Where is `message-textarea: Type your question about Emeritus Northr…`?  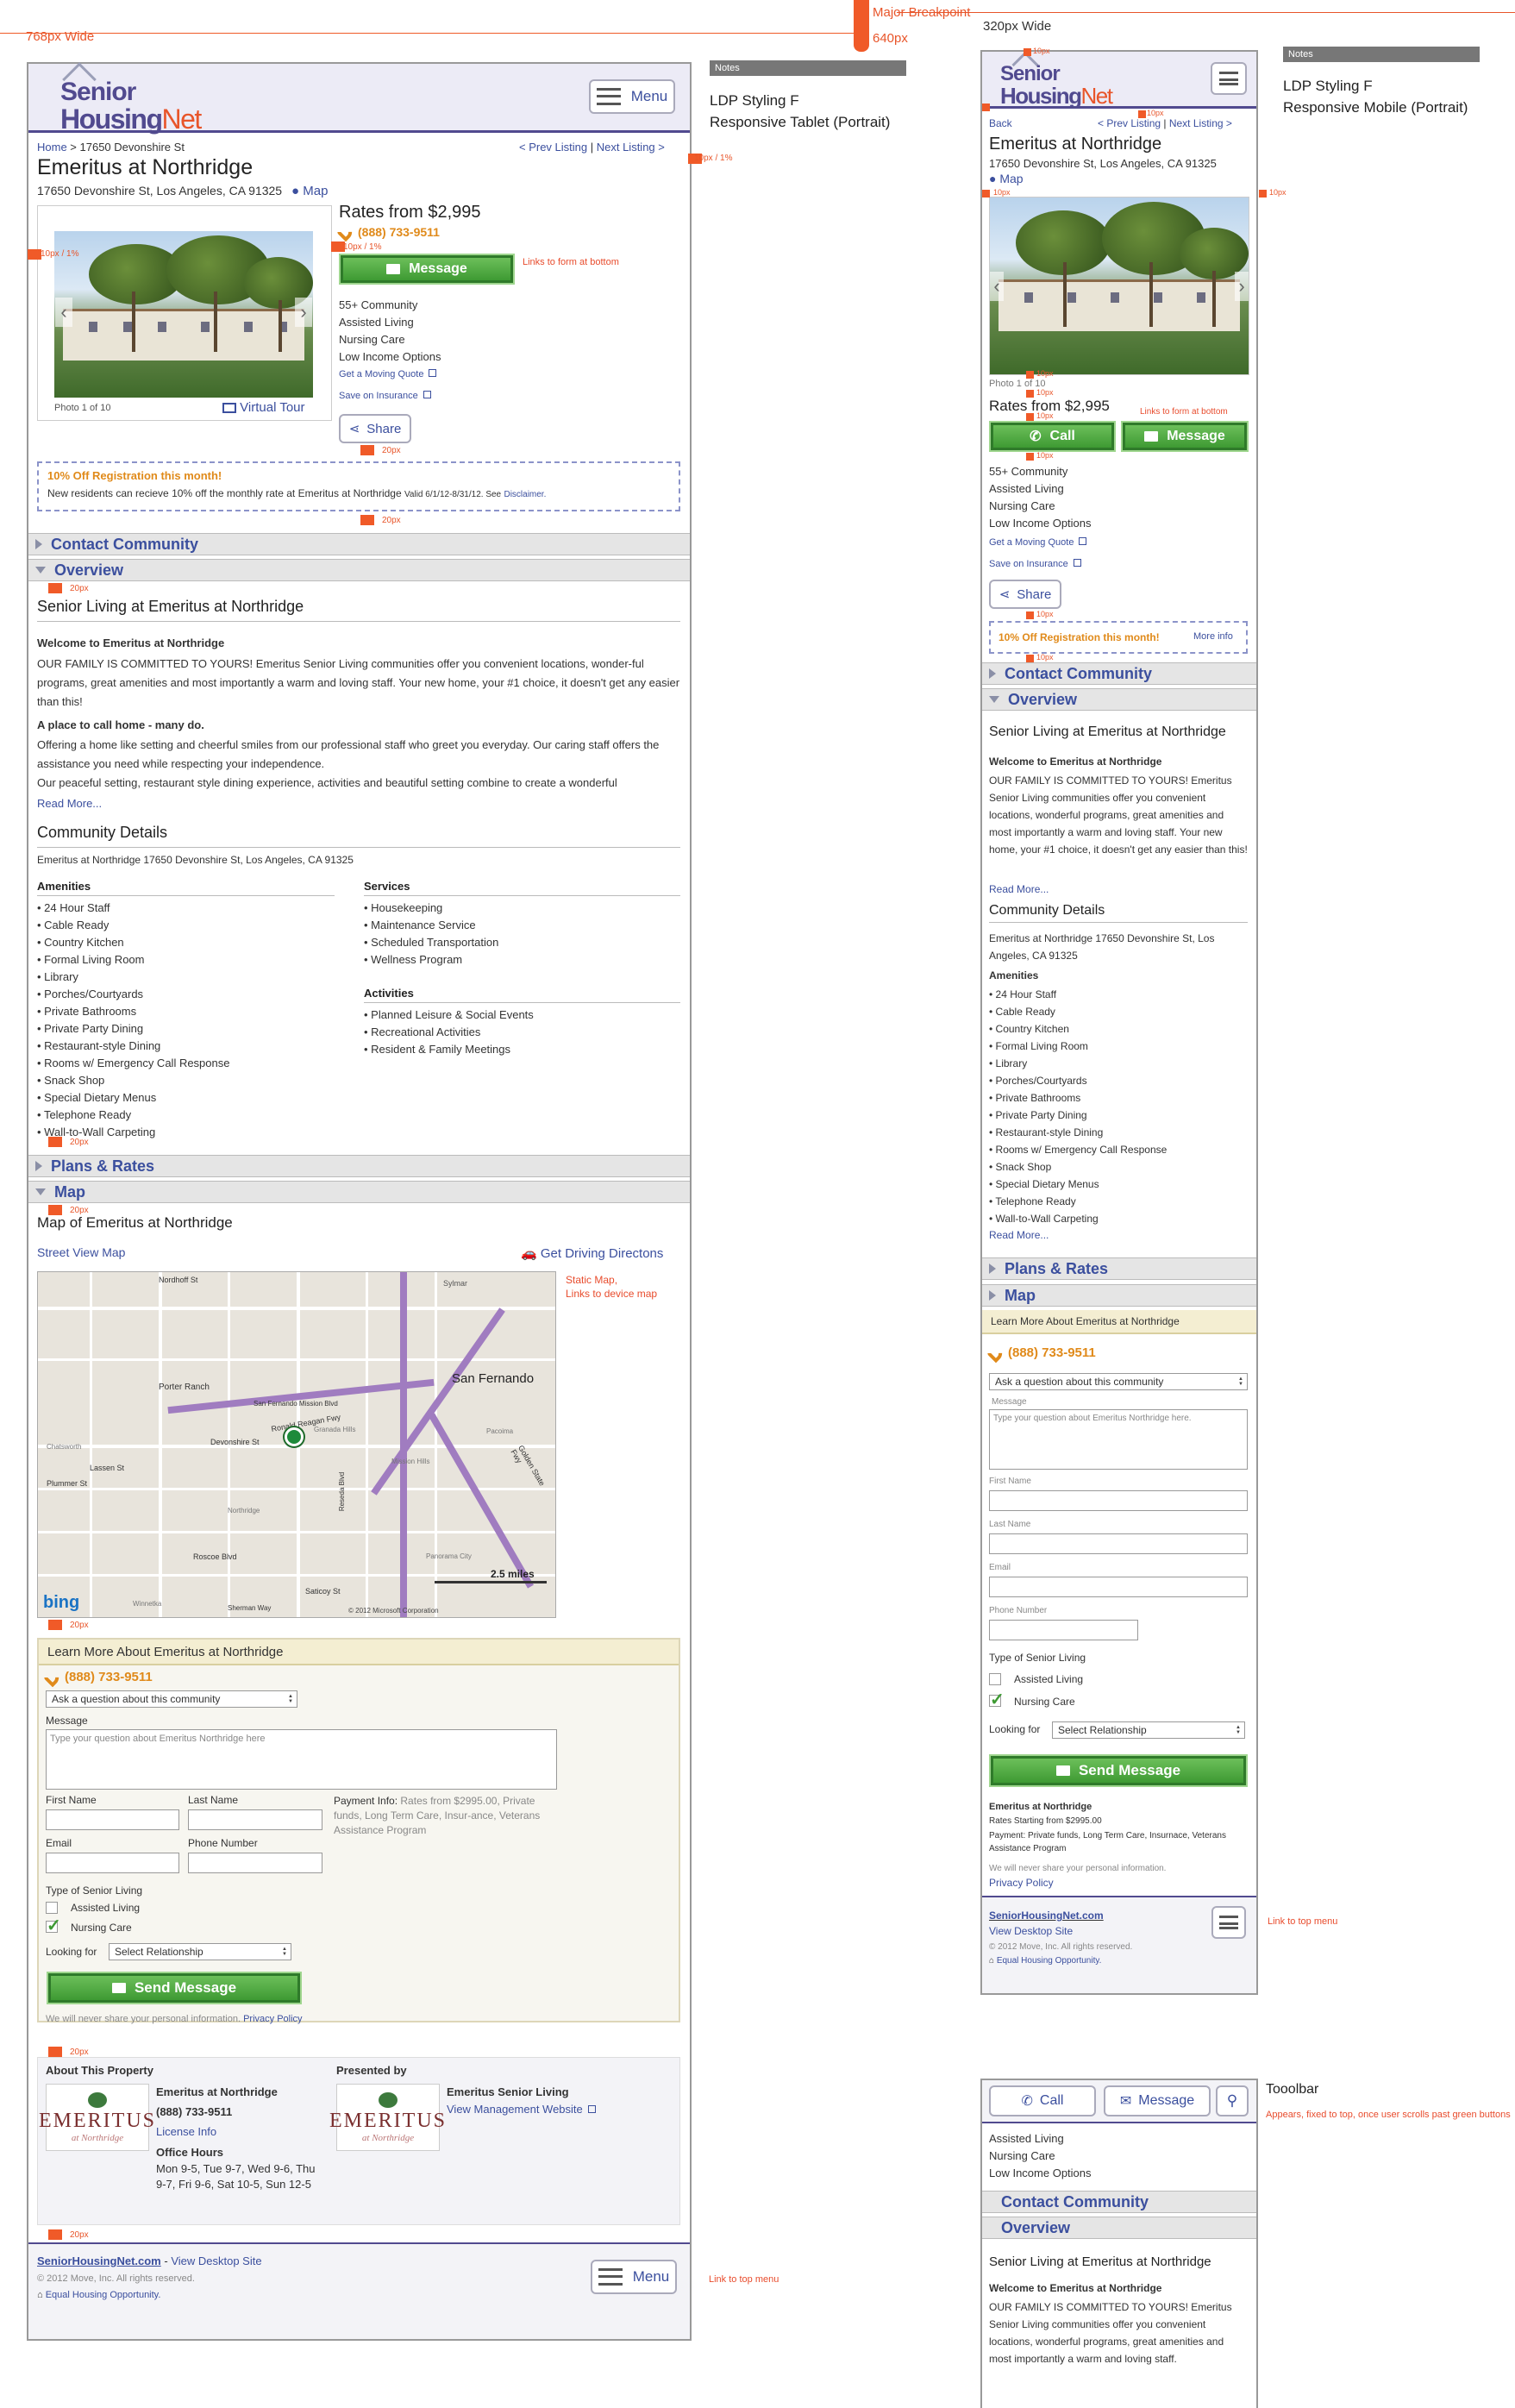
message-textarea: Type your question about Emeritus Northr… is located at coordinates (302, 1759).